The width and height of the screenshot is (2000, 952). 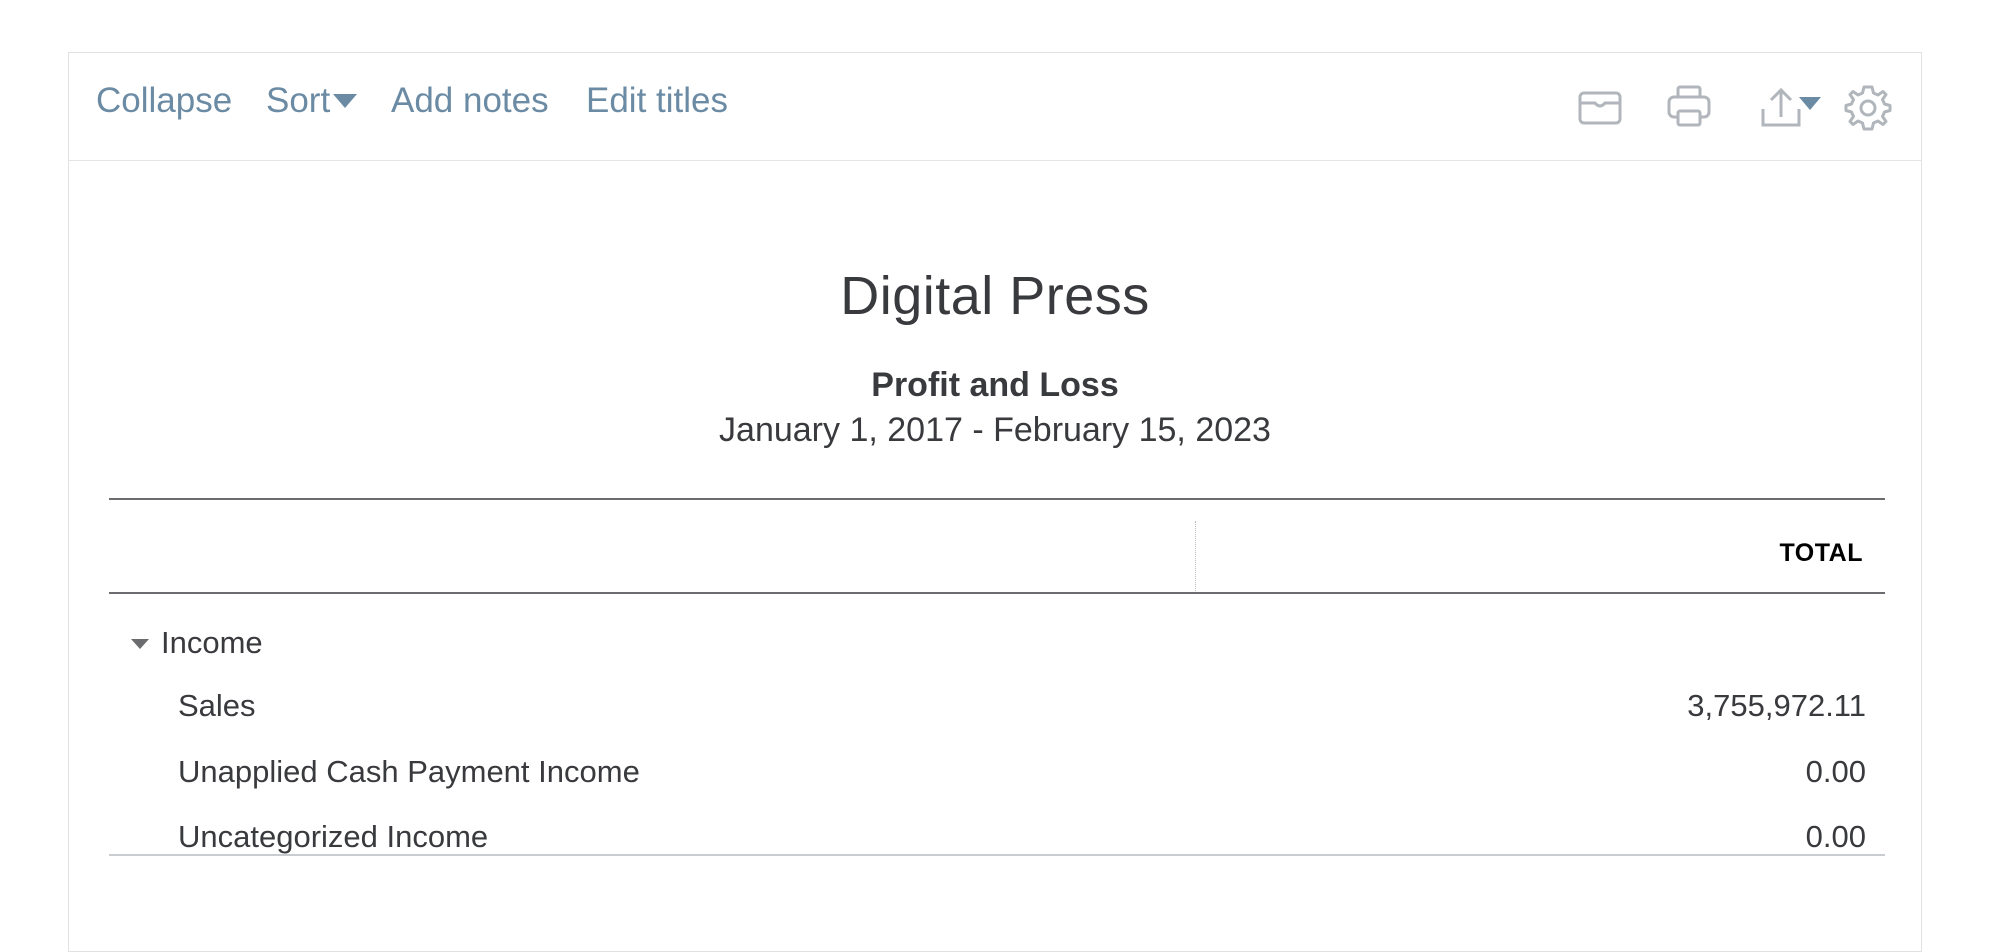 What do you see at coordinates (1689, 108) in the screenshot?
I see `print-icon` at bounding box center [1689, 108].